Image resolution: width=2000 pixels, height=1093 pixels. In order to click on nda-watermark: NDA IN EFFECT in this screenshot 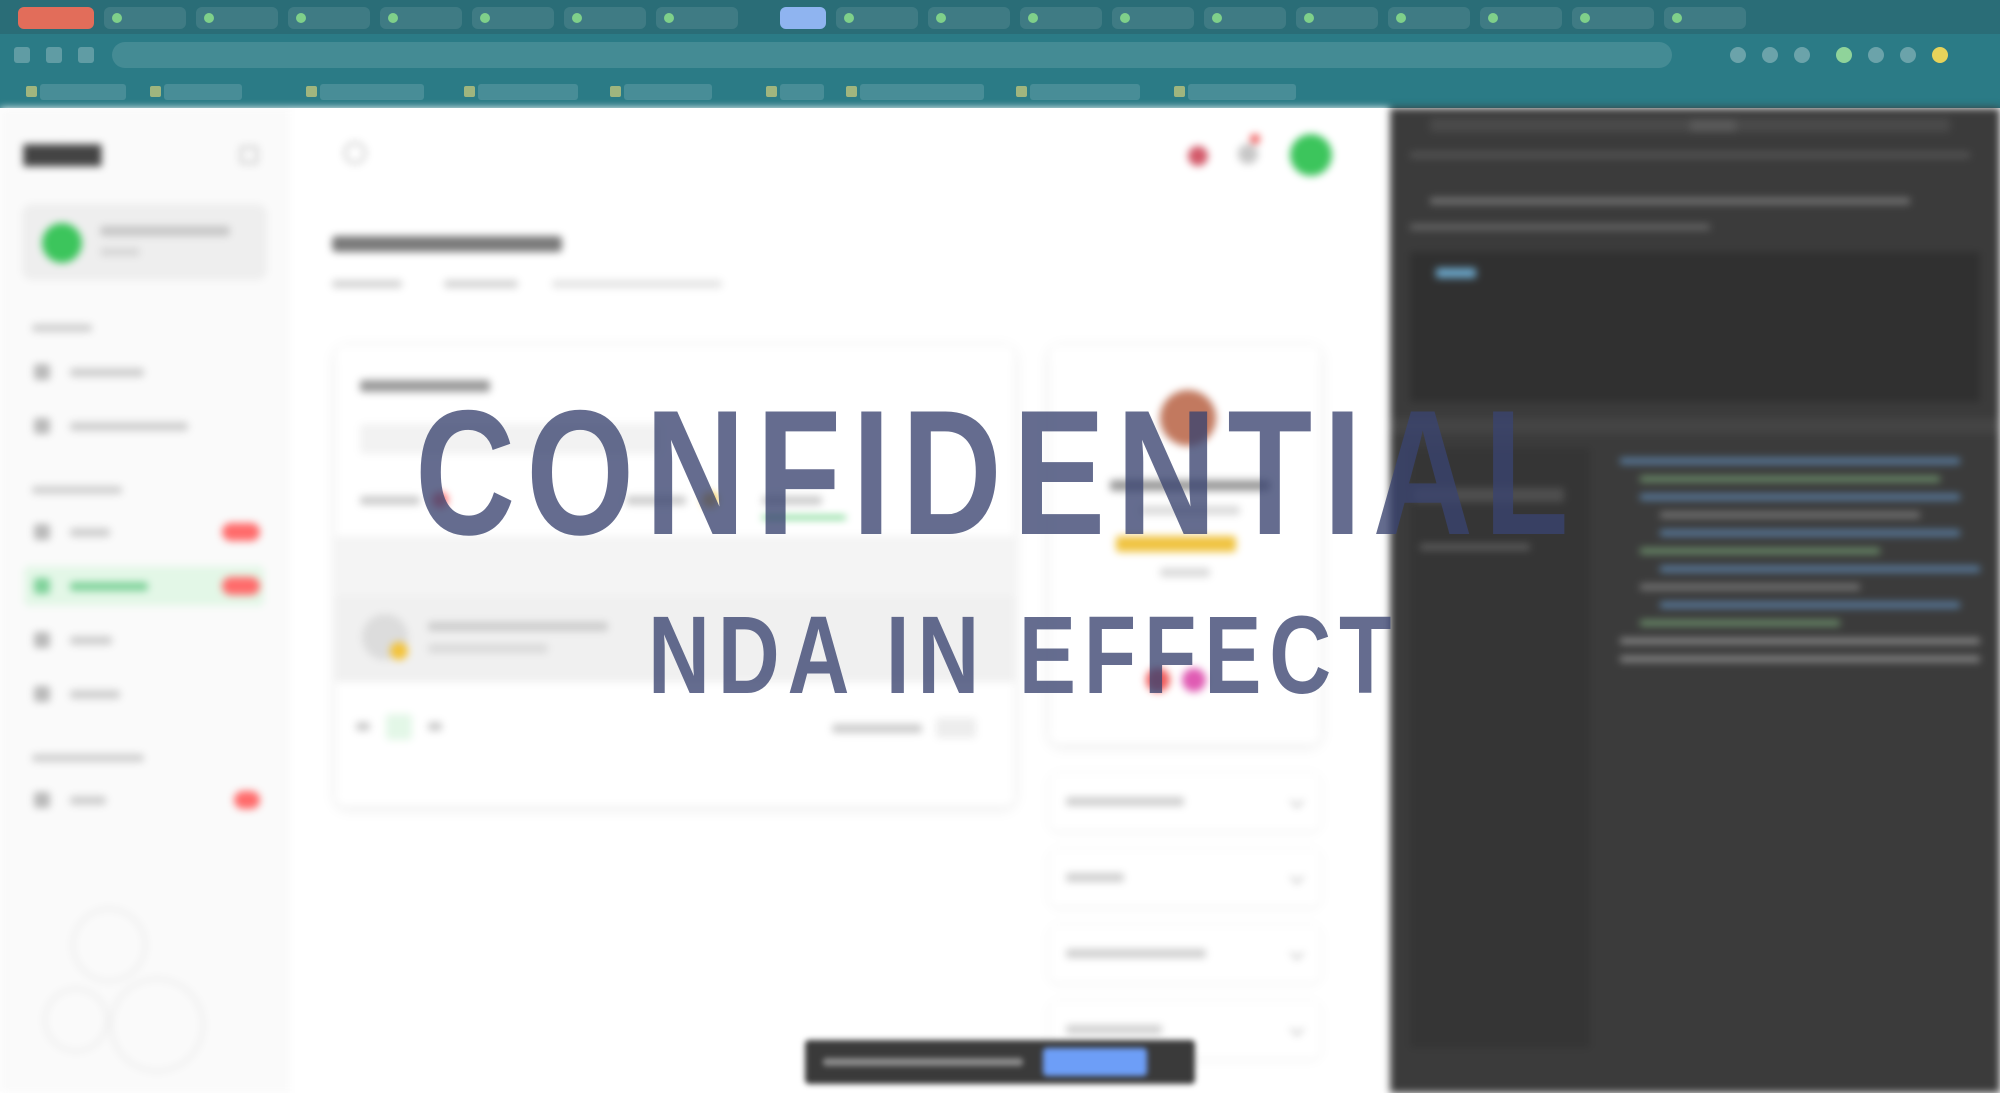, I will do `click(1024, 655)`.